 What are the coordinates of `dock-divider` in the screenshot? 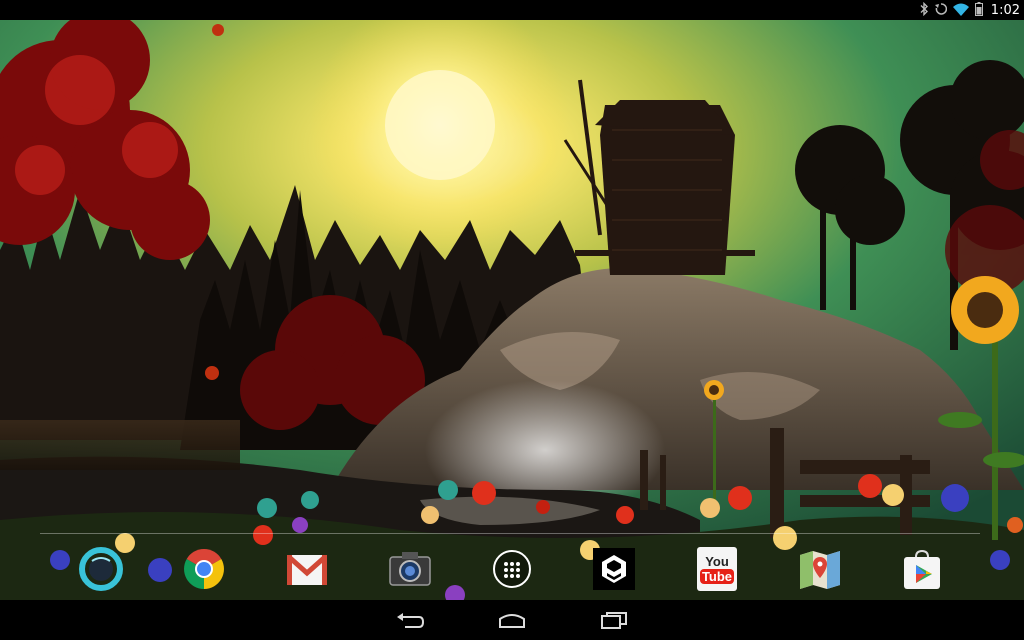 It's located at (510, 533).